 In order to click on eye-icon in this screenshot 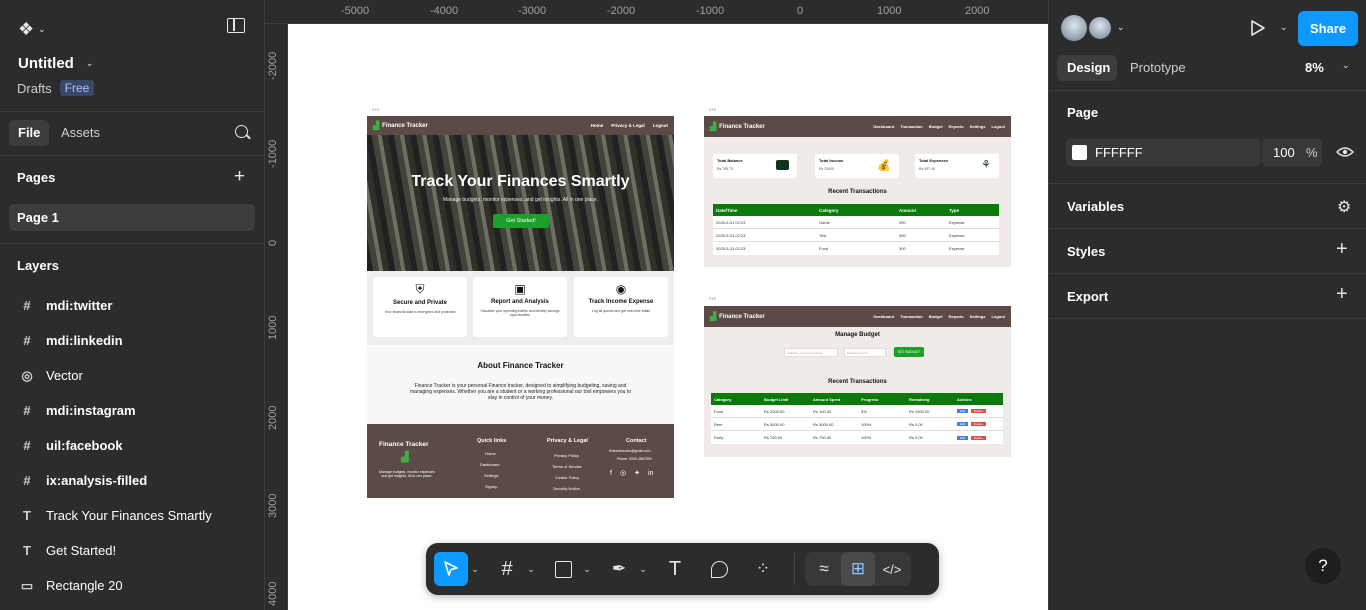, I will do `click(1345, 152)`.